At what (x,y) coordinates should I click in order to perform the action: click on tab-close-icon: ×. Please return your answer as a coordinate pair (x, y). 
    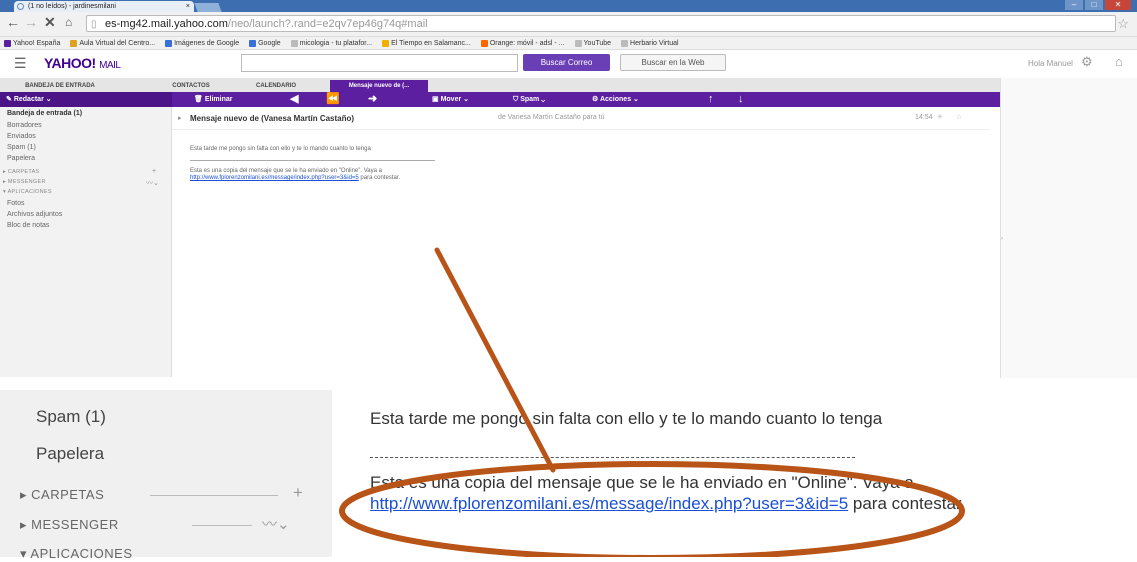
    Looking at the image, I should click on (188, 6).